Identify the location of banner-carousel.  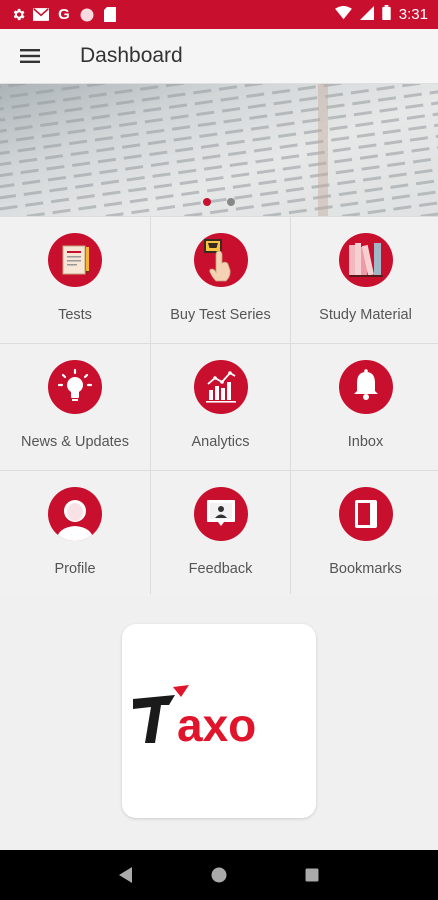
(219, 150).